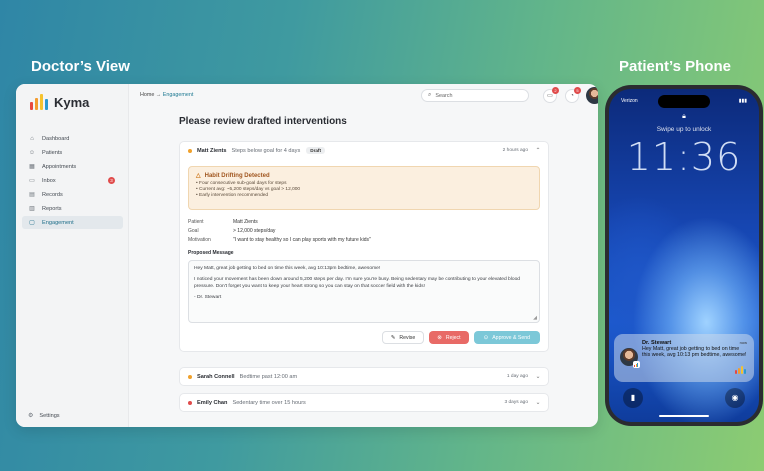 The image size is (764, 471). Describe the element at coordinates (72, 138) in the screenshot. I see `sidebar-item-dashboard: ⌂ Dashboard` at that location.